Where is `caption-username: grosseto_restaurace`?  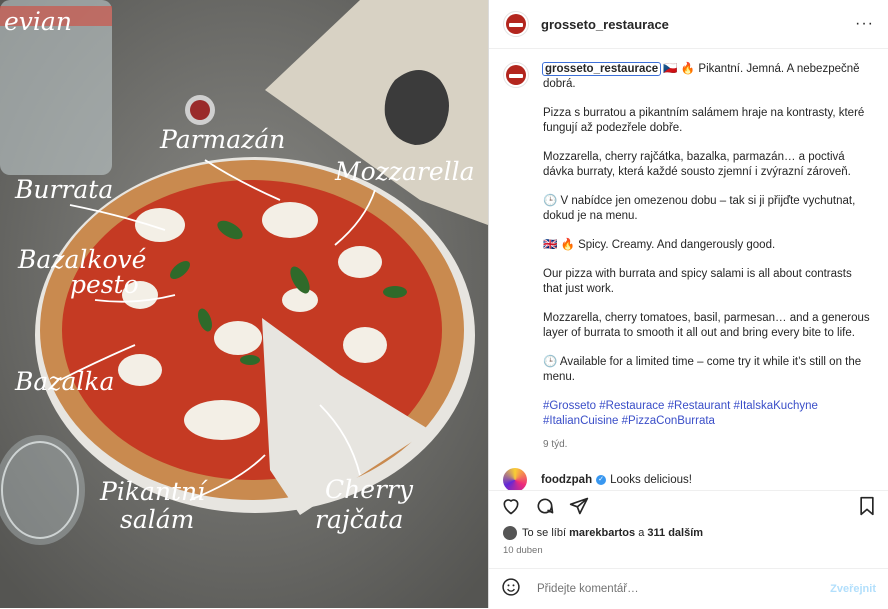
caption-username: grosseto_restaurace is located at coordinates (601, 69).